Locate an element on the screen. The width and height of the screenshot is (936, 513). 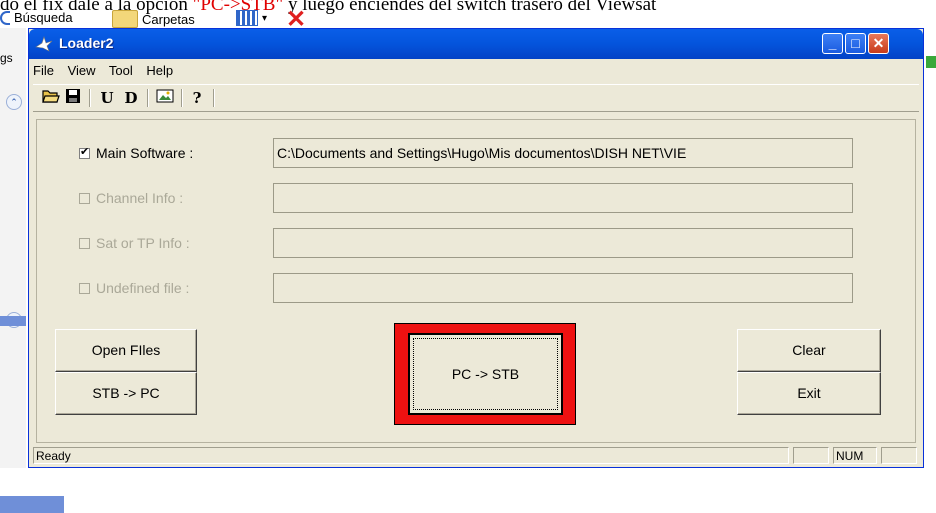
menu-help: Help is located at coordinates (159, 70).